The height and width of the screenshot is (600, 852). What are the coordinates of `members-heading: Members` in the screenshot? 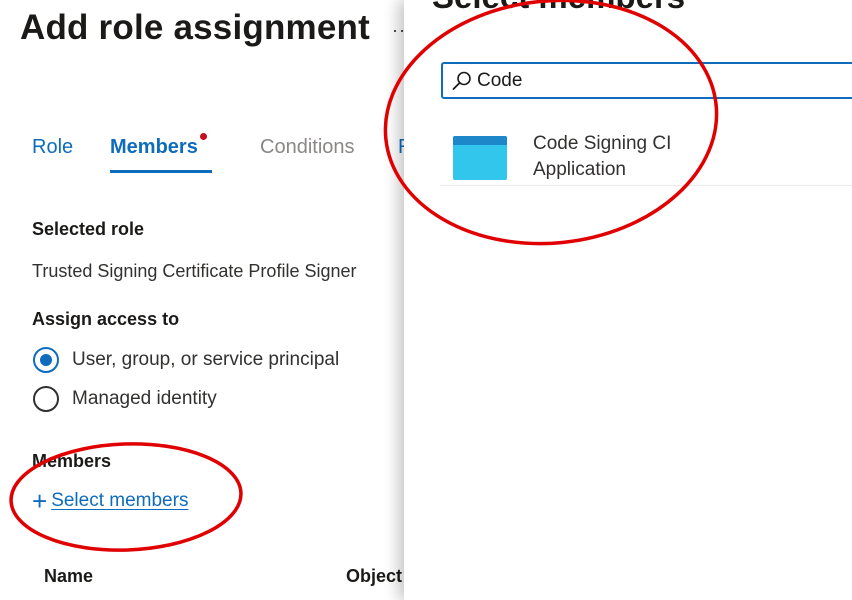 It's located at (72, 461).